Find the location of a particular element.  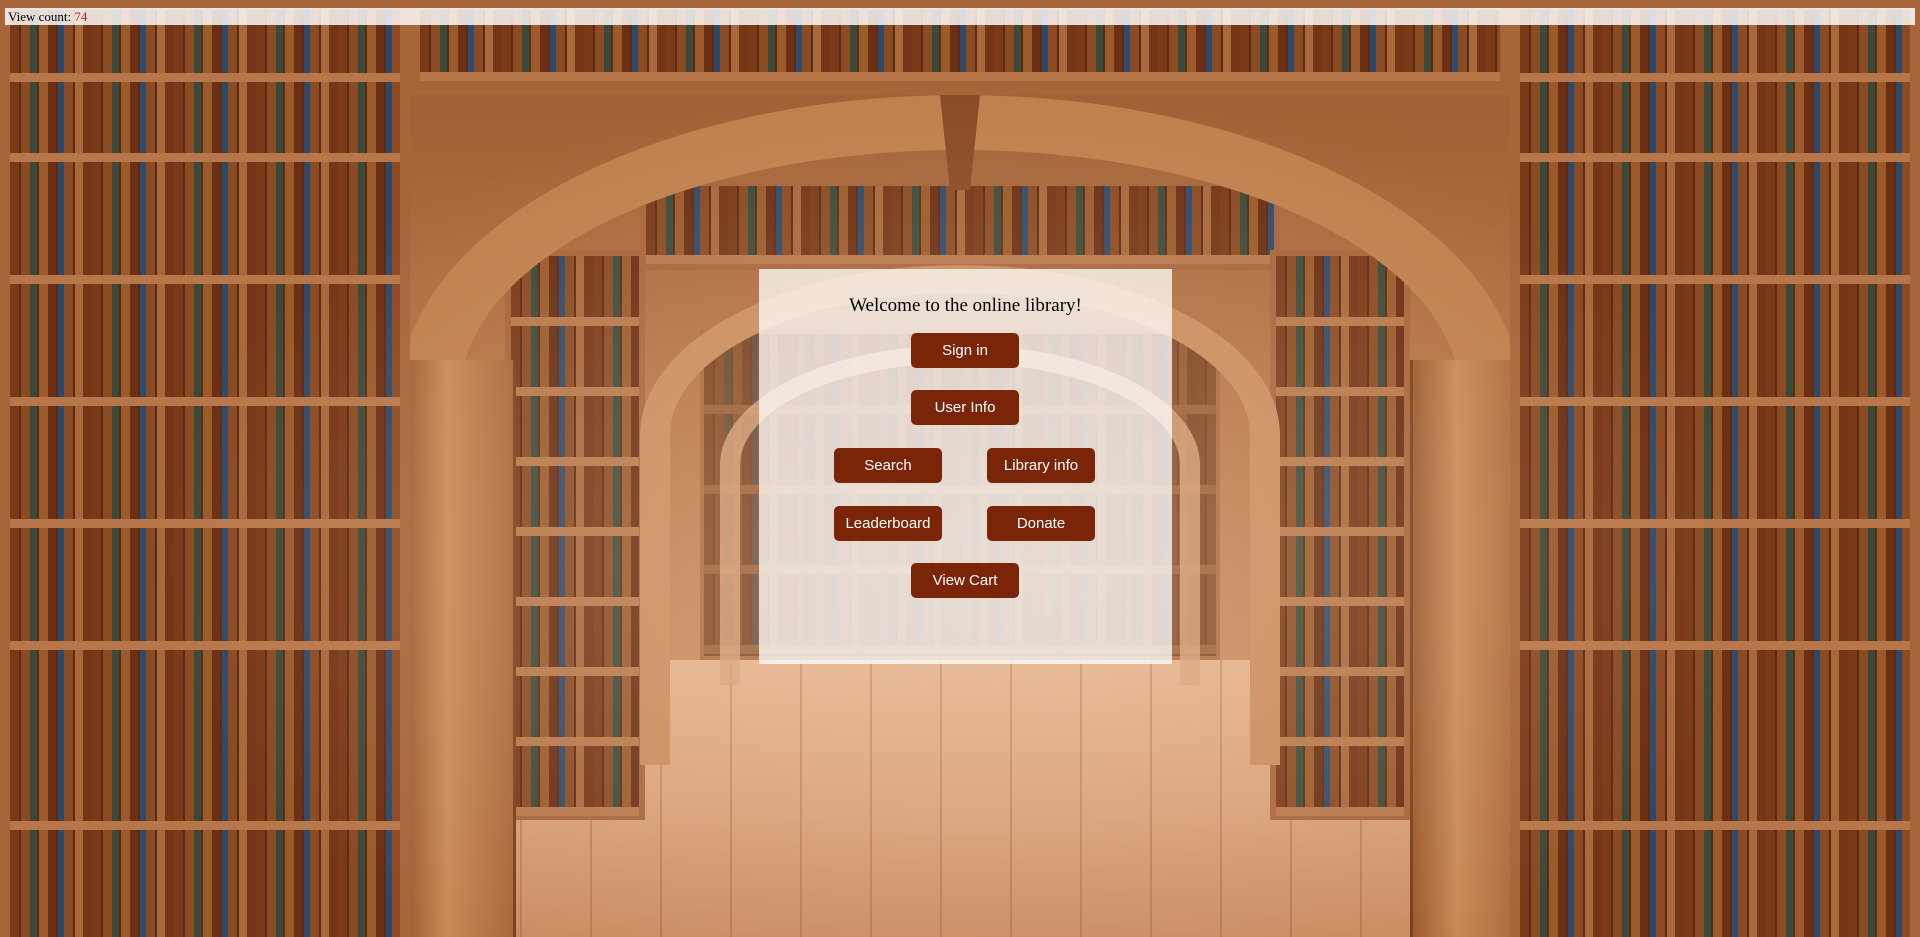

leaderboard-button: Leaderboard is located at coordinates (888, 523).